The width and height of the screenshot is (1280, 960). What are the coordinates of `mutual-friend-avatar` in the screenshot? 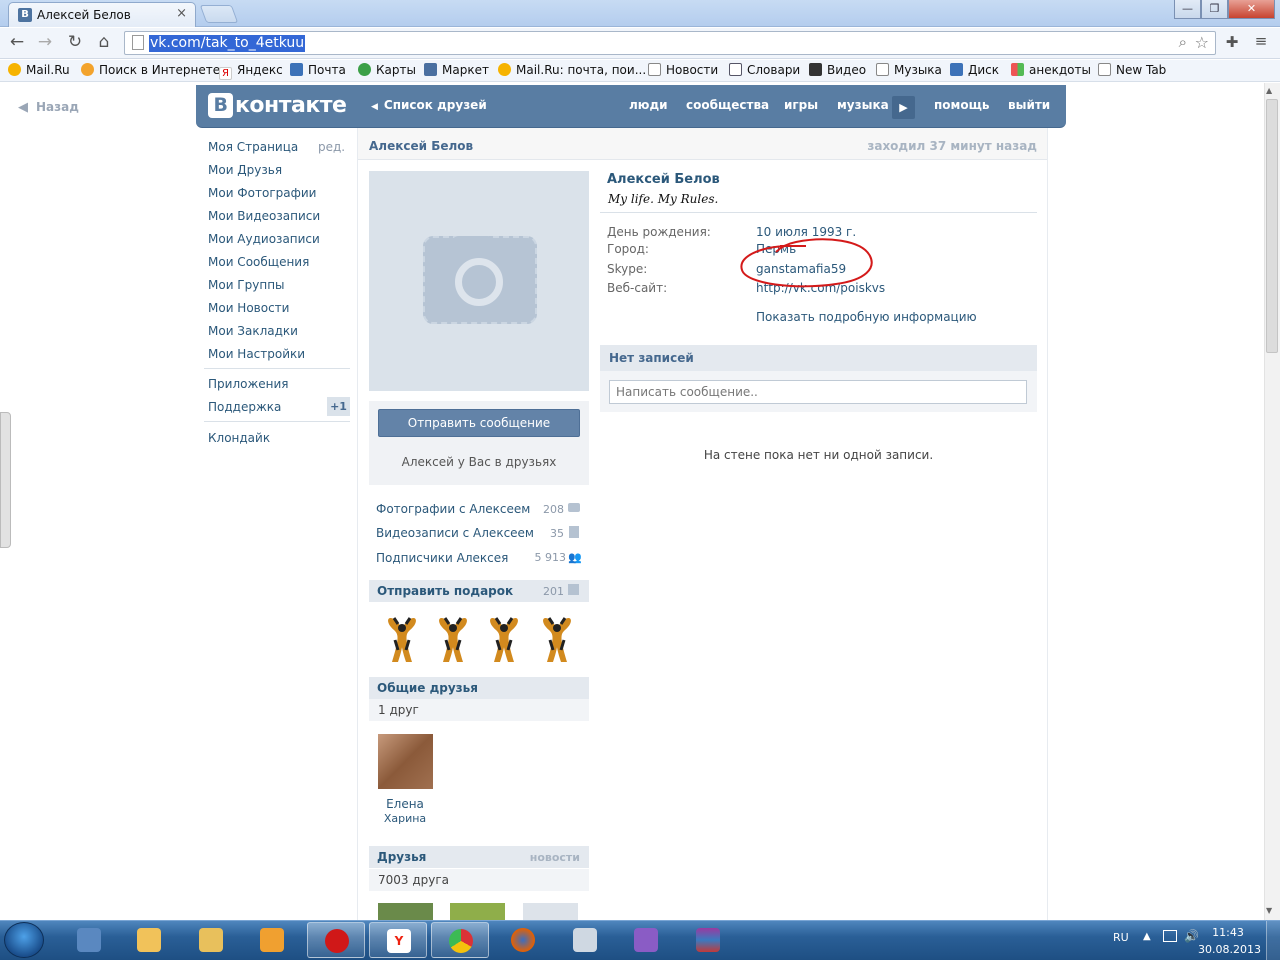 It's located at (405, 761).